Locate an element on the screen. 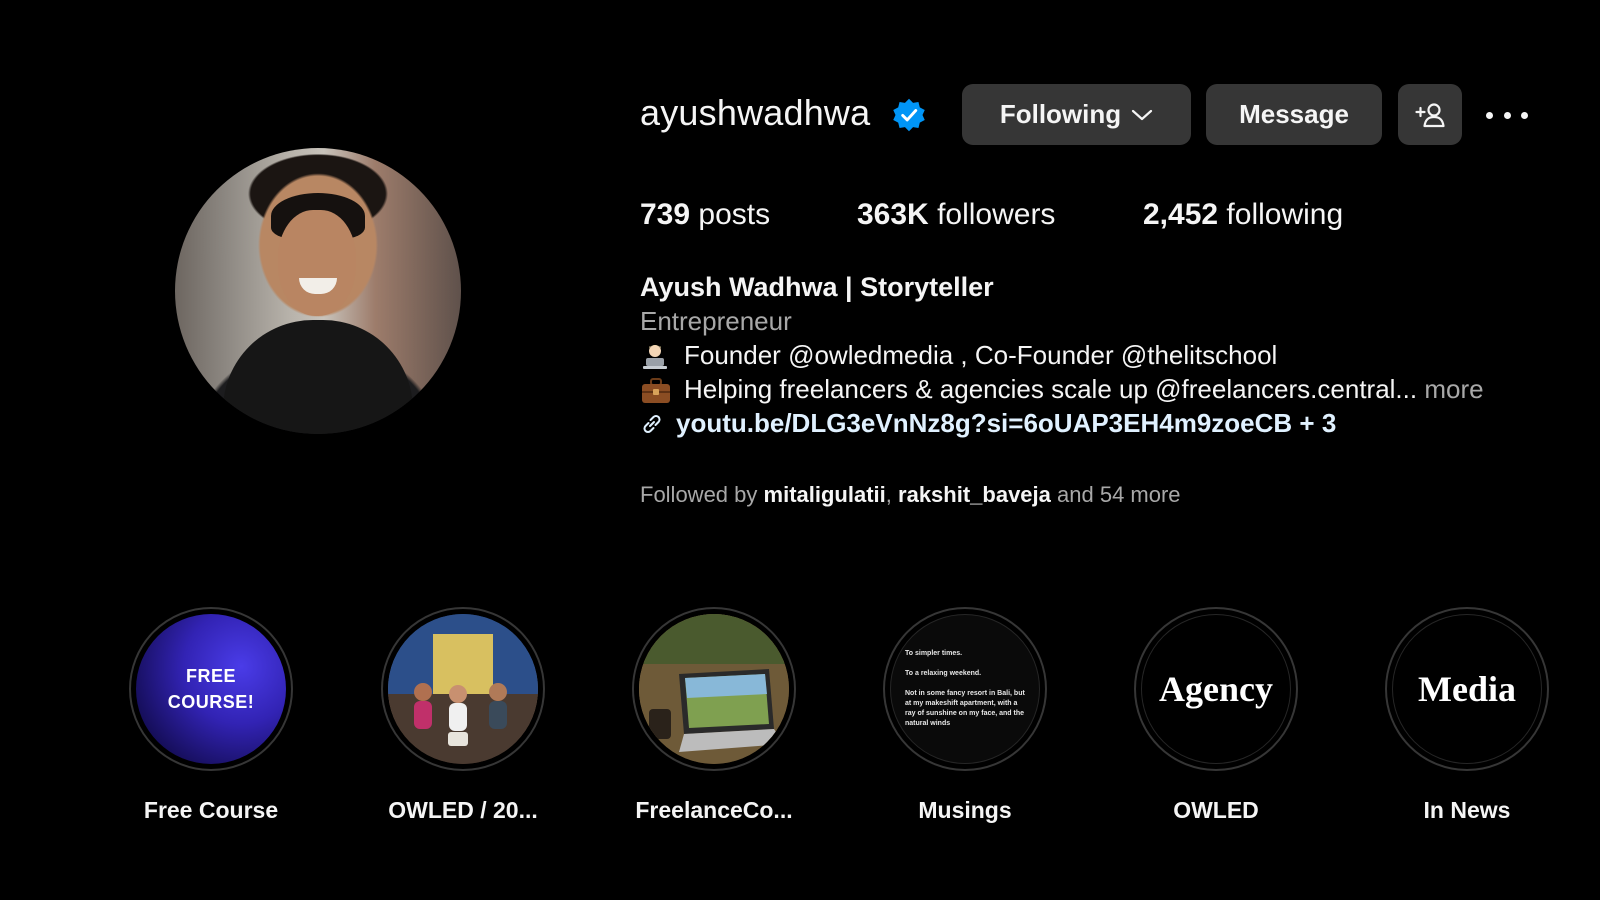 Image resolution: width=1600 pixels, height=900 pixels. following-button: Following is located at coordinates (1076, 114).